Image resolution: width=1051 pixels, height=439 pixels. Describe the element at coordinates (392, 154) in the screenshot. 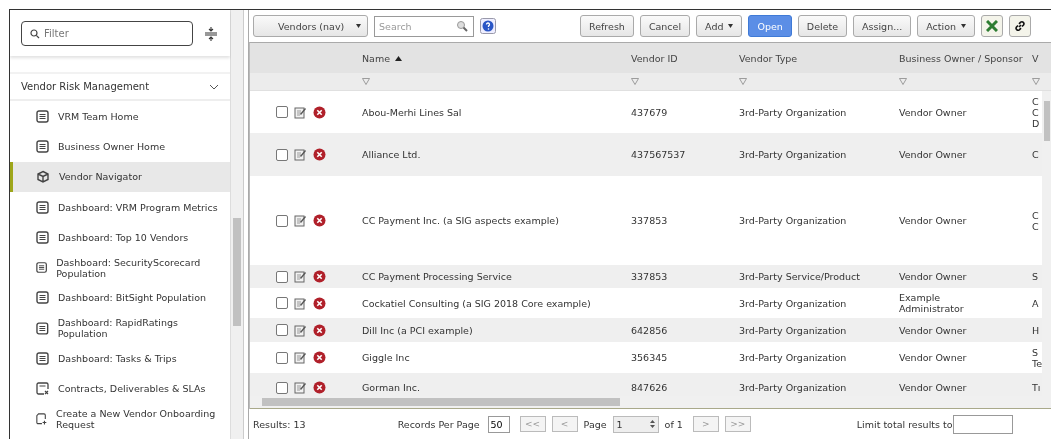

I see `table-cell-text: Alliance Ltd.` at that location.